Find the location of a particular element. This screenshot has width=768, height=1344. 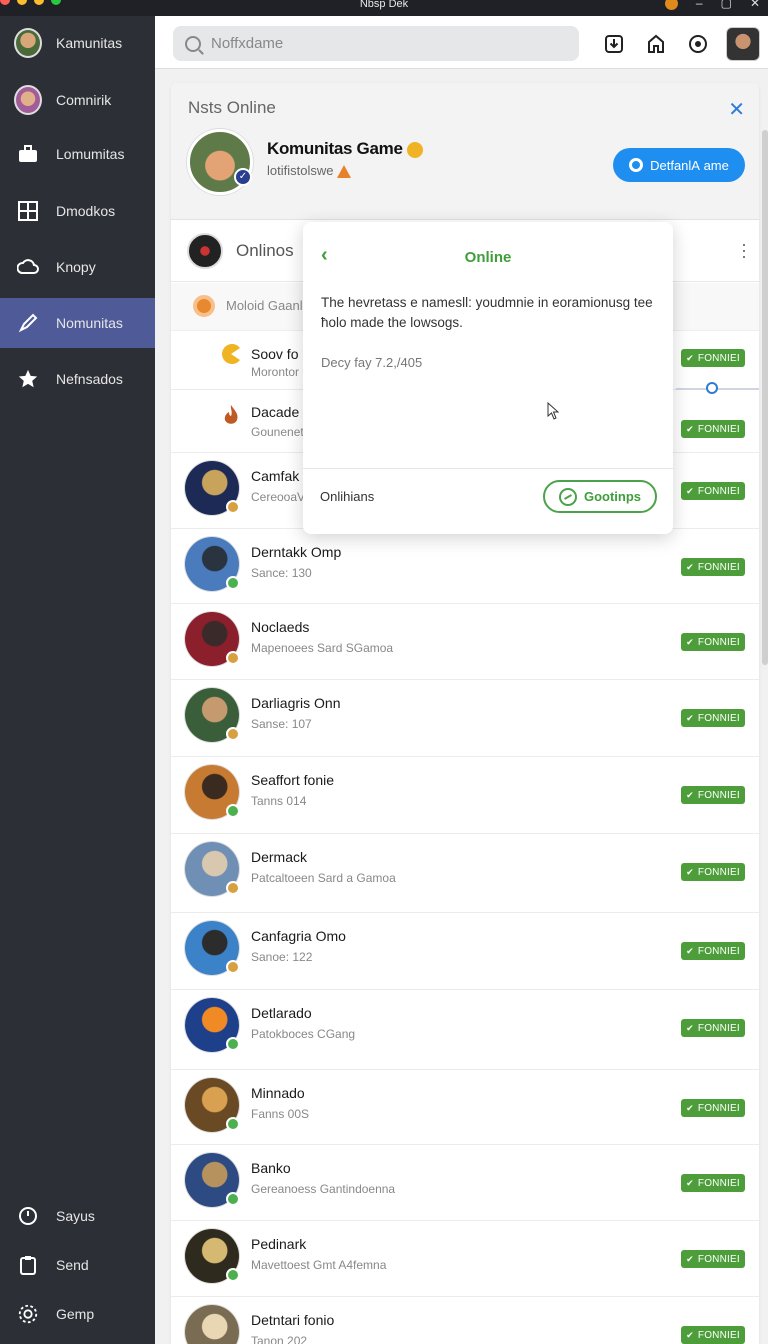

row-name: Camfak is located at coordinates (275, 476).